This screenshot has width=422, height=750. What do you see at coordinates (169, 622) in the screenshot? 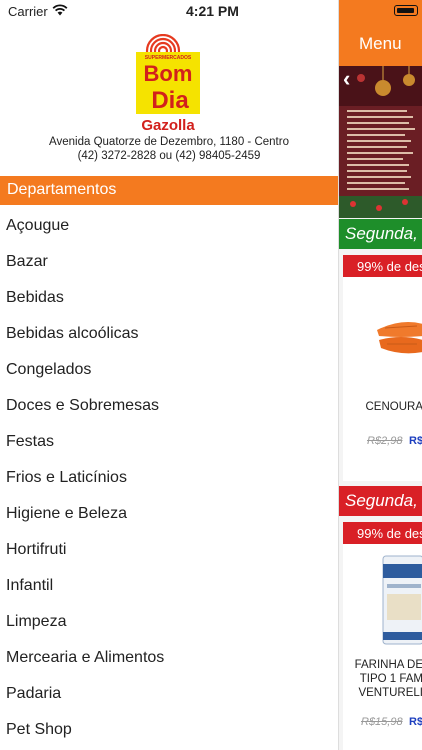
I see `department-item: Limpeza` at bounding box center [169, 622].